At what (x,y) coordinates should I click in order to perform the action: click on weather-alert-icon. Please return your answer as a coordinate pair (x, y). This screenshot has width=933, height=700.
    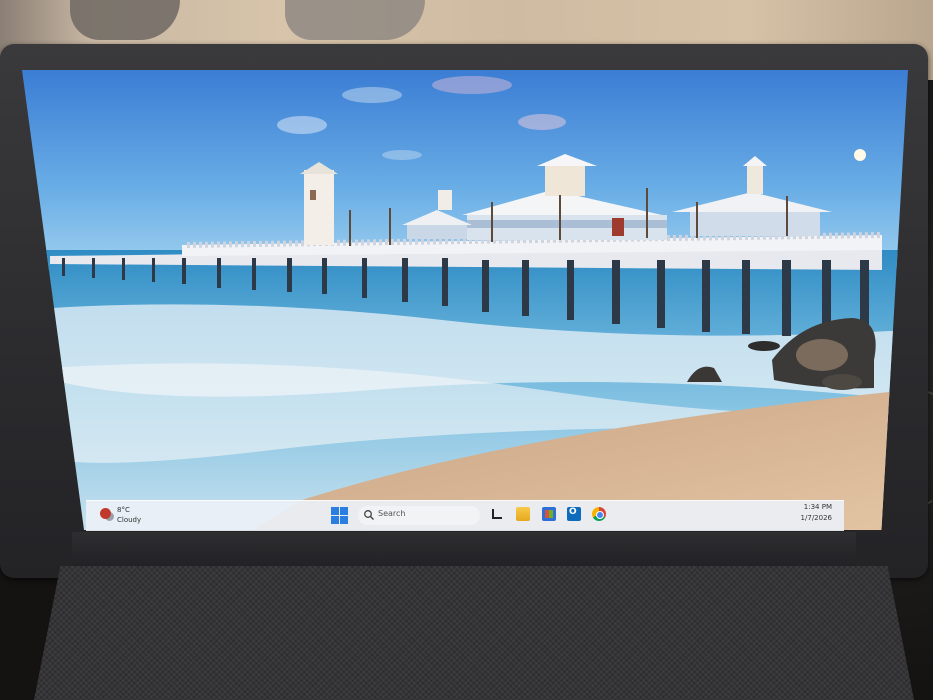
    Looking at the image, I should click on (105, 513).